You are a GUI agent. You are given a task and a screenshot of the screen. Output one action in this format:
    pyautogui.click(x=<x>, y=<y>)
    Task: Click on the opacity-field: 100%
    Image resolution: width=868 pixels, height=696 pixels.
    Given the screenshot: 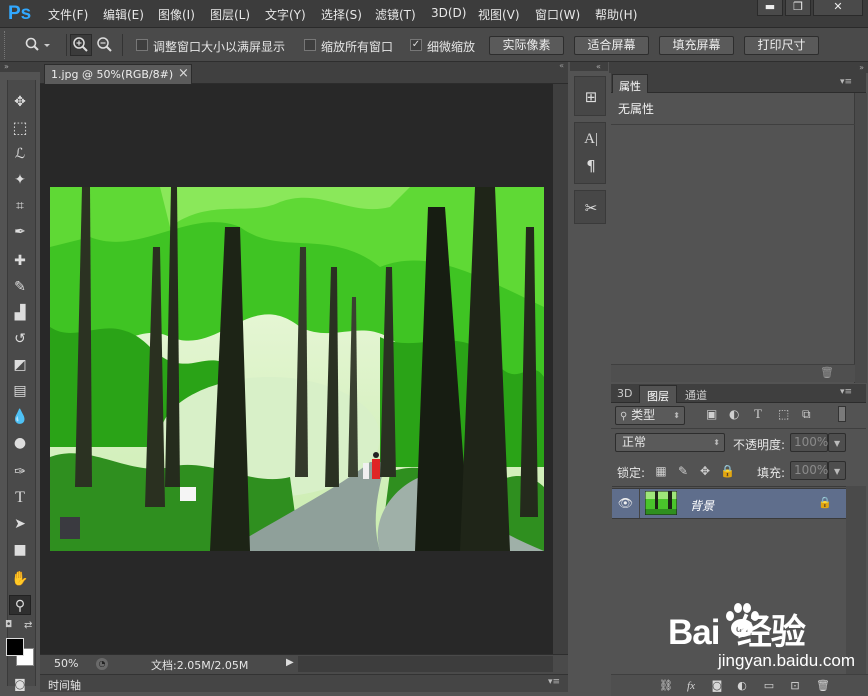 What is the action you would take?
    pyautogui.click(x=809, y=442)
    